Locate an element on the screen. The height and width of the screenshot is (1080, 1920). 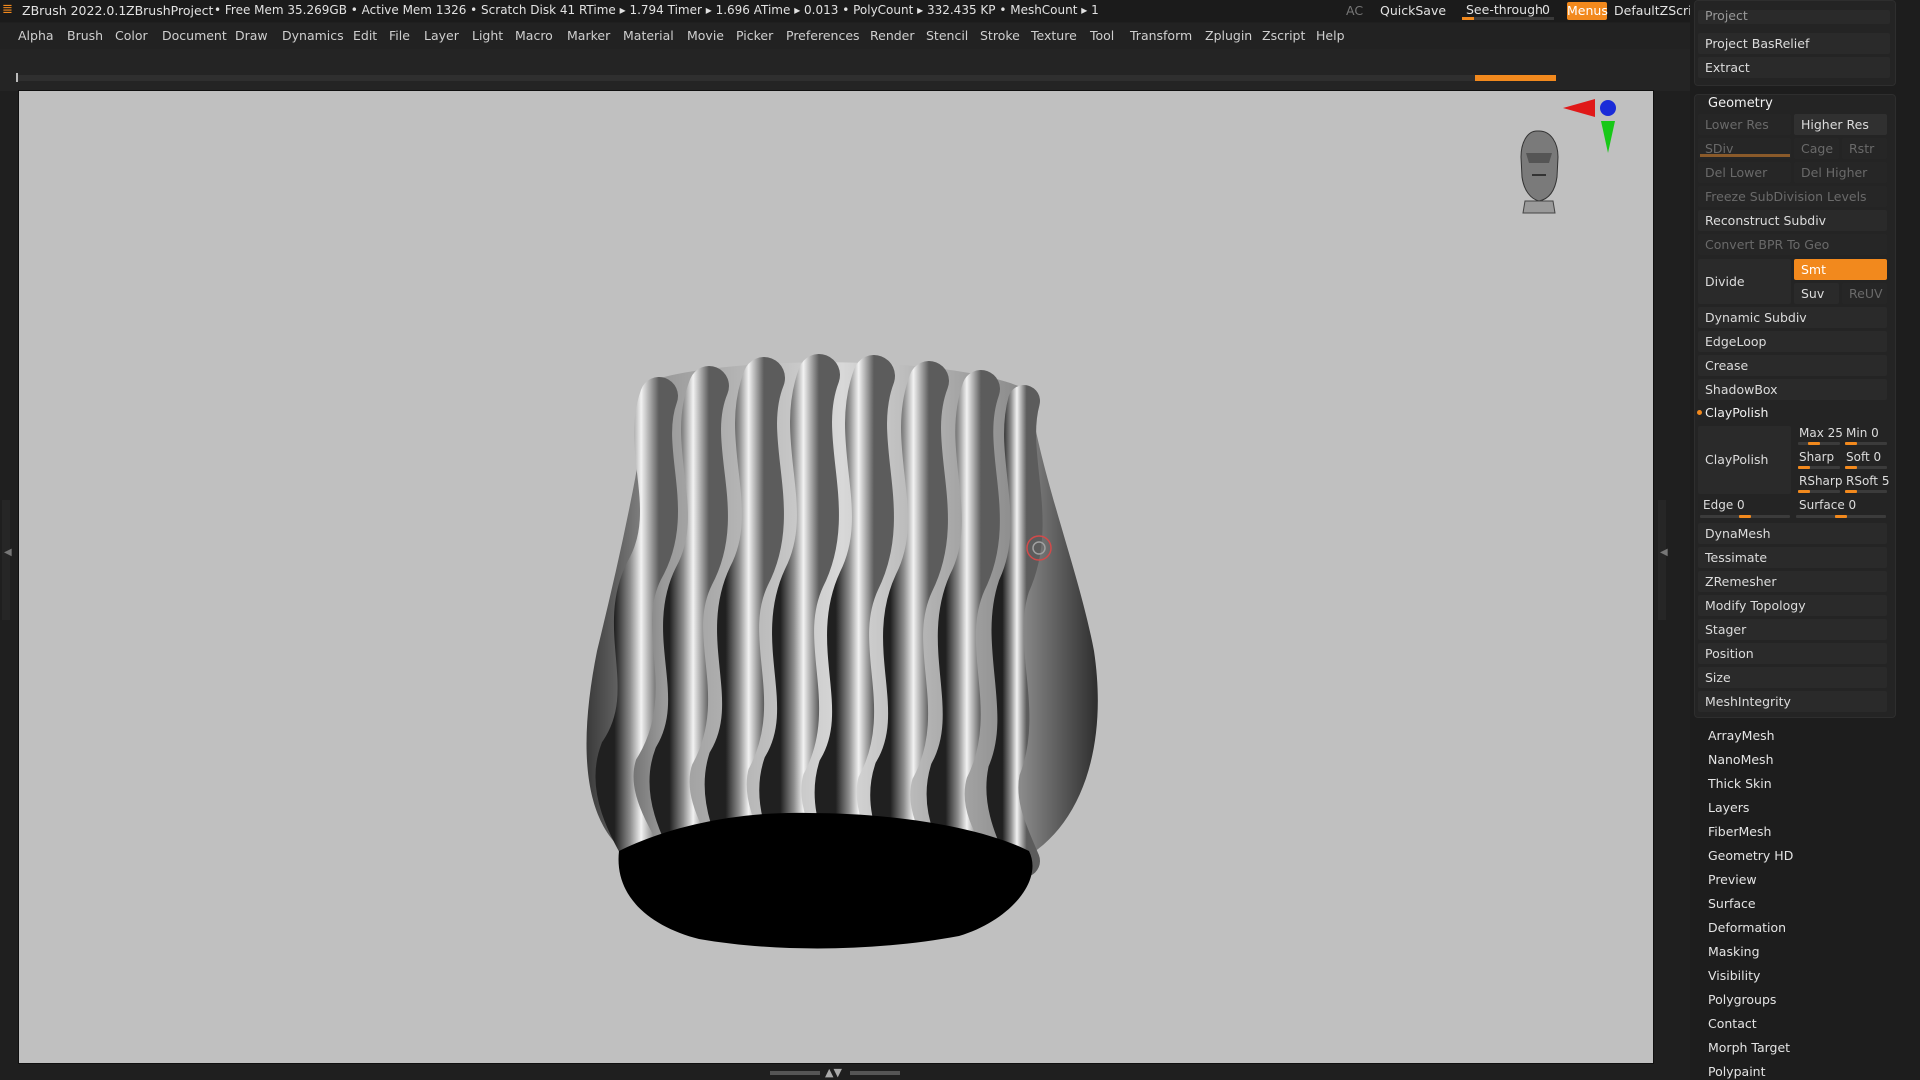
claypolish-title: ClayPolish is located at coordinates (1736, 412).